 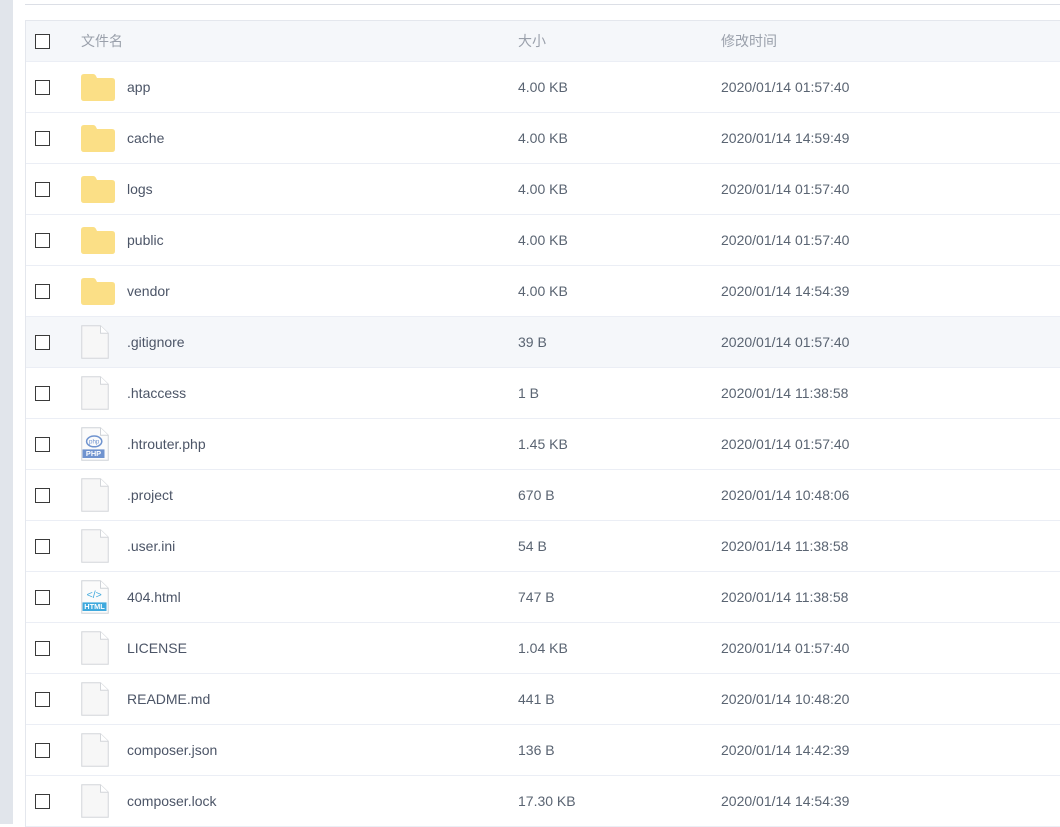 I want to click on file-name-label: cache, so click(x=146, y=138).